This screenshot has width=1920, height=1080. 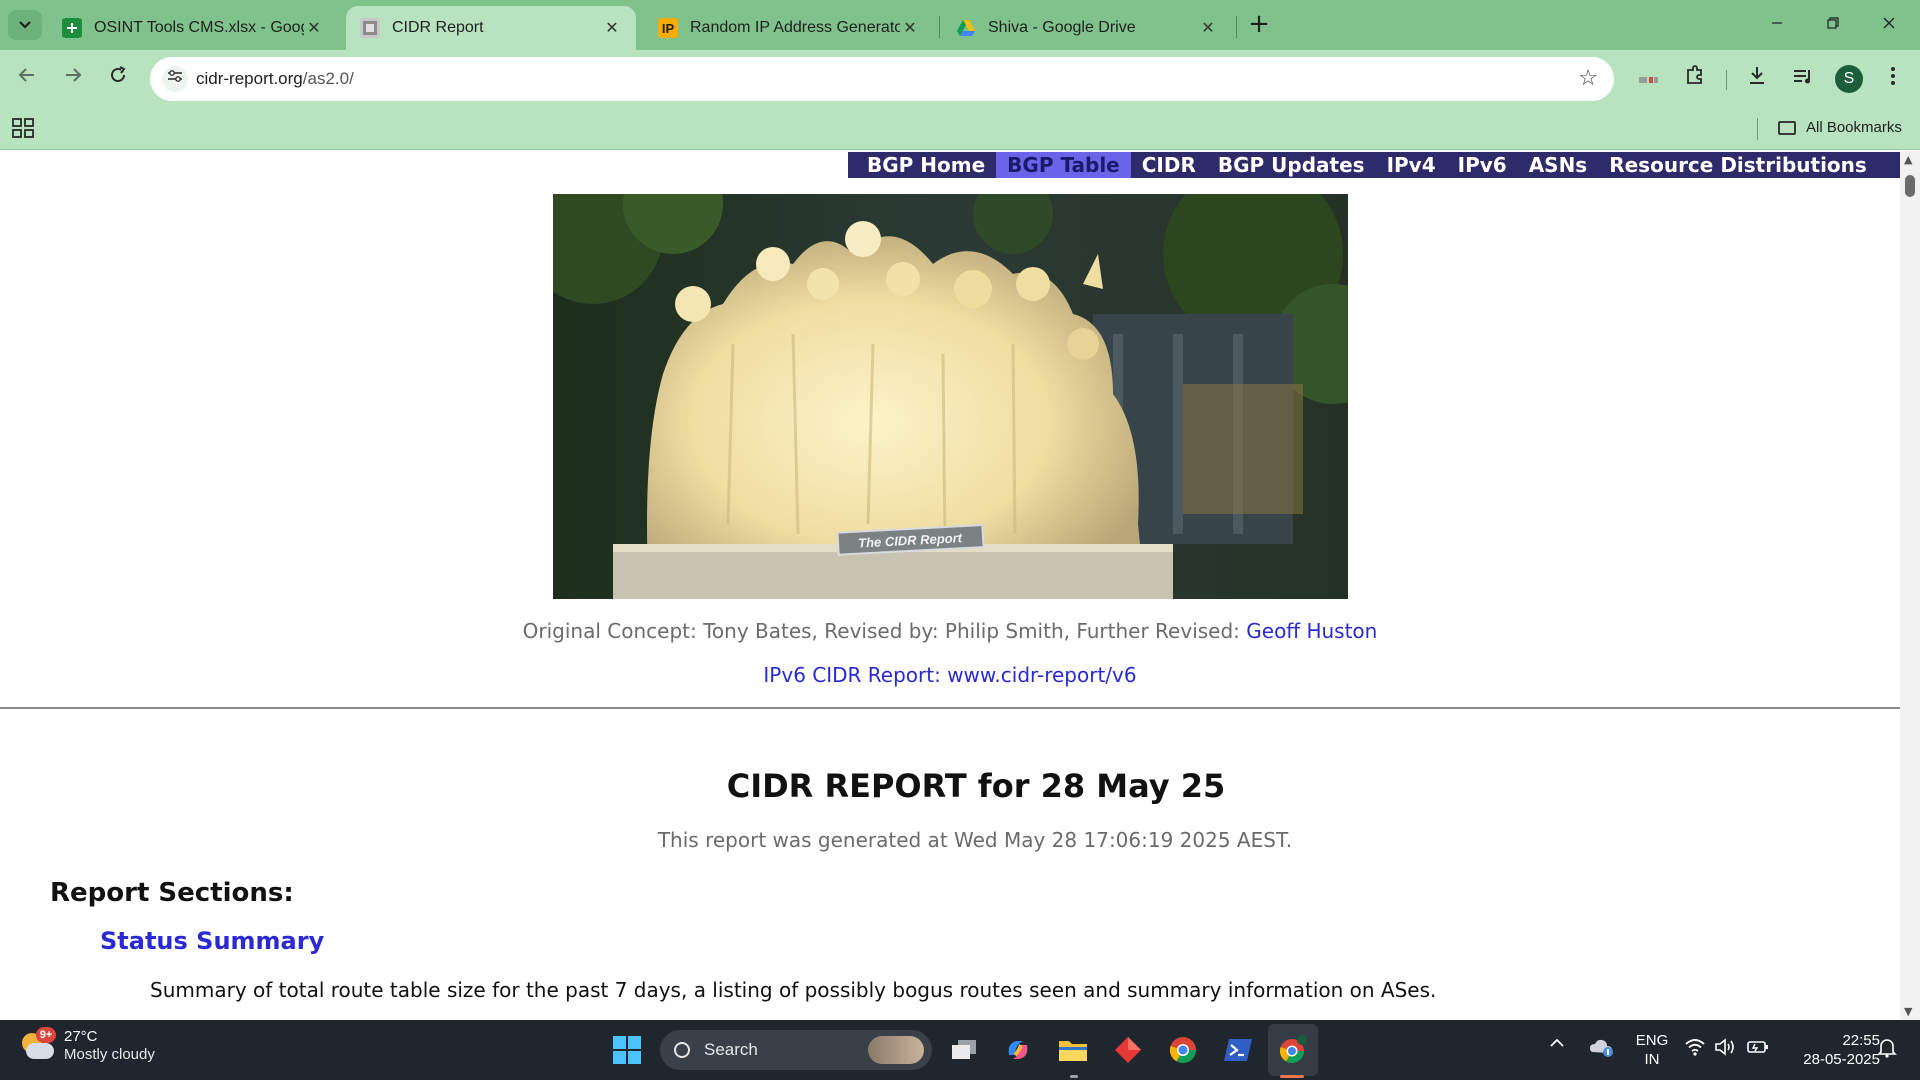 I want to click on tab-osint-tools: OSINT Tools CMS.xlsx - Google ✕, so click(x=193, y=28).